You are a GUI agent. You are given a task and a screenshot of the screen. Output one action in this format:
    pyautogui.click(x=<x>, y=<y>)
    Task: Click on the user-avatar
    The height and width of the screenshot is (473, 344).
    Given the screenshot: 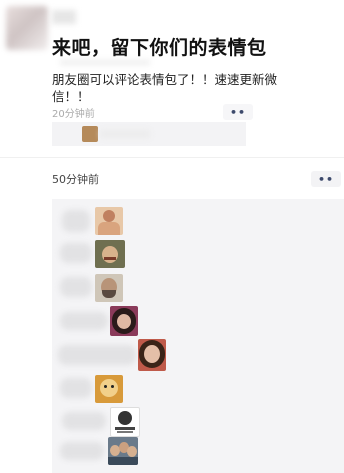 What is the action you would take?
    pyautogui.click(x=27, y=28)
    